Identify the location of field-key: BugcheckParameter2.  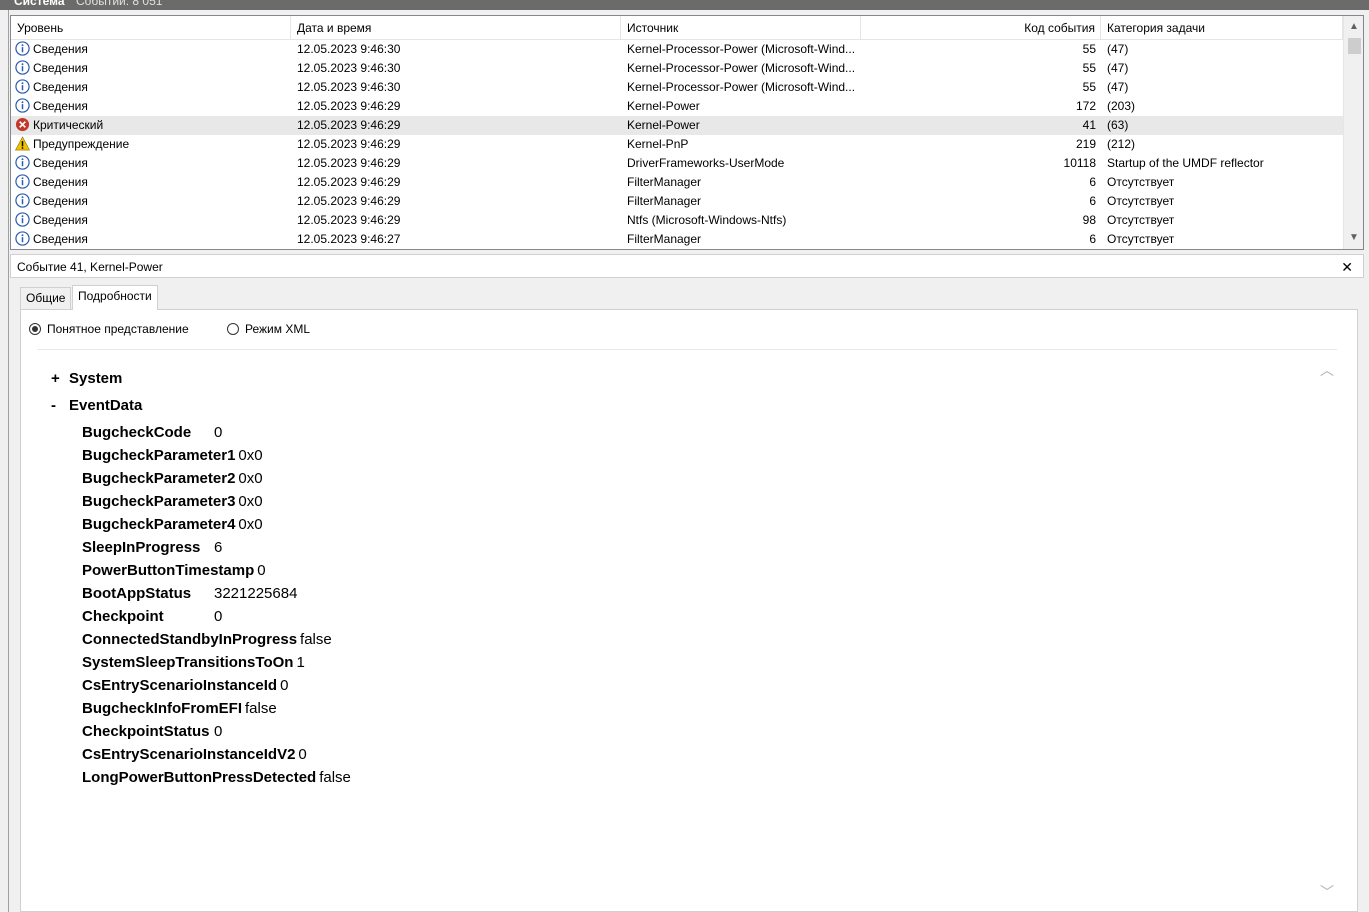
(159, 478).